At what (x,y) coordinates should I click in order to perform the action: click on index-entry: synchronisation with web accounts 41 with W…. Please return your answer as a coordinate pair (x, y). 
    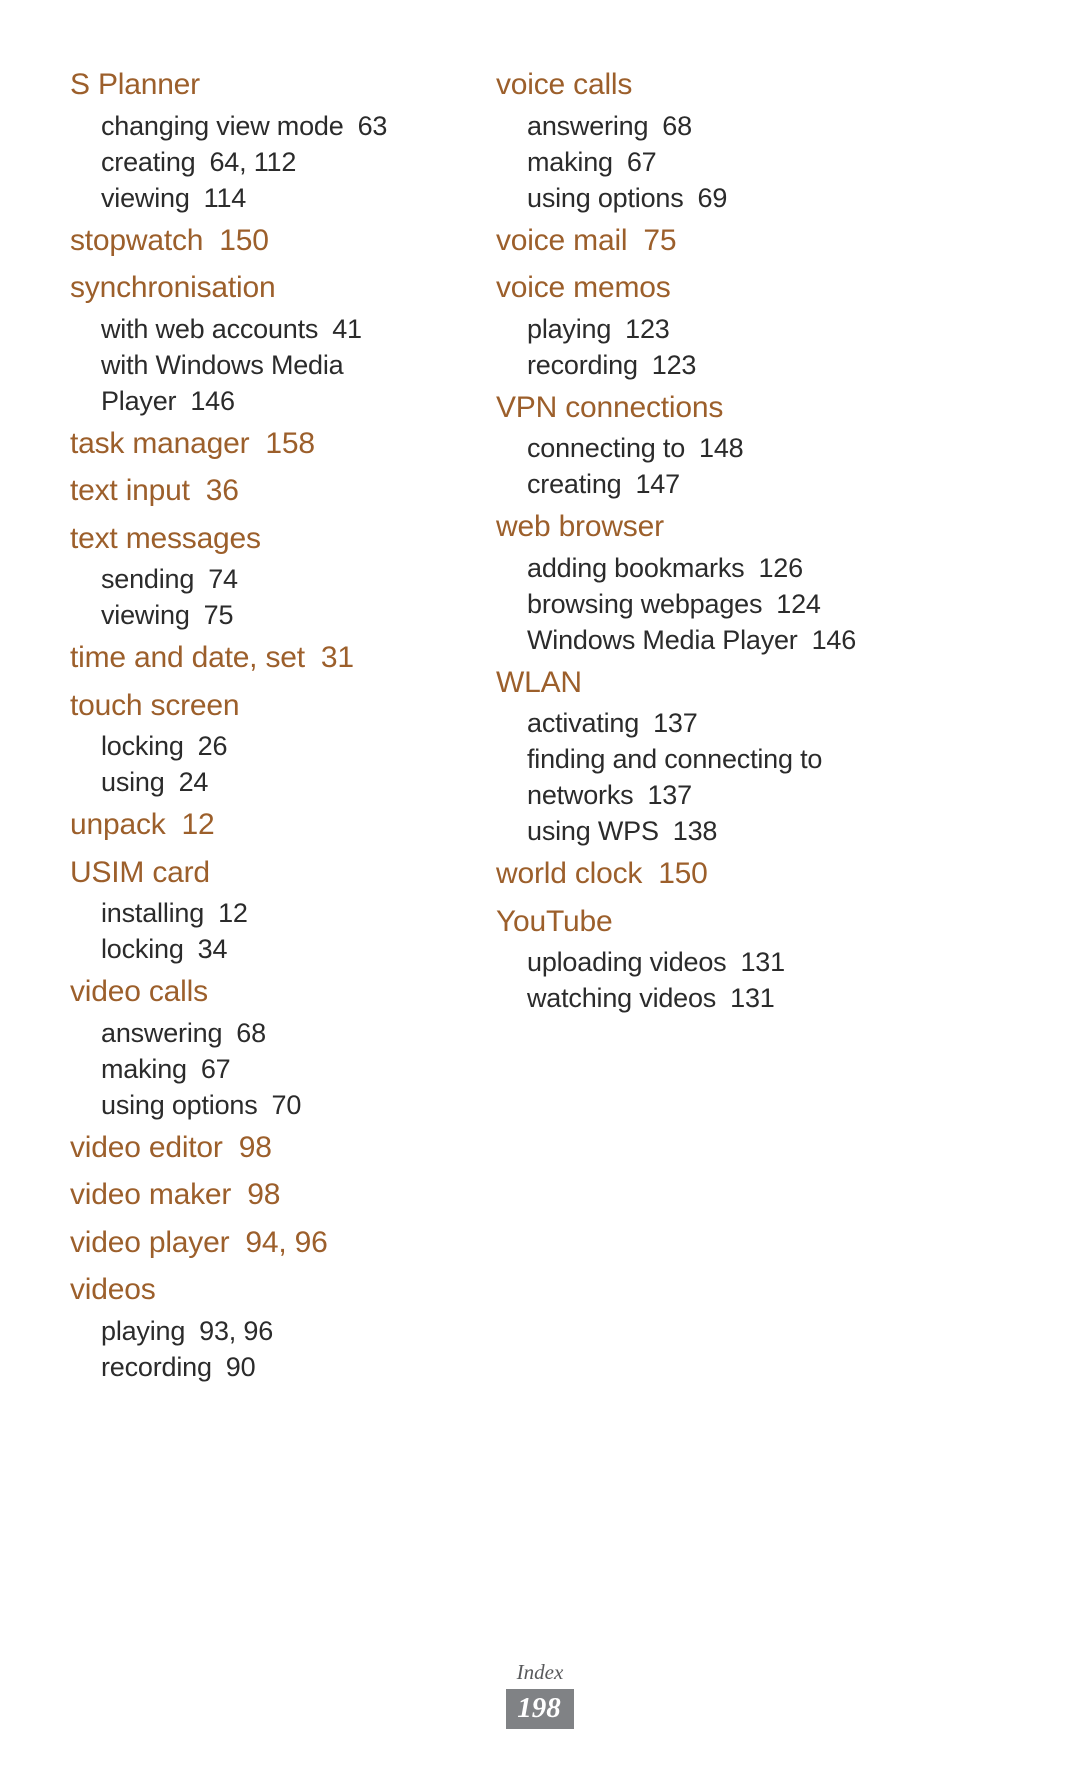
    Looking at the image, I should click on (280, 342).